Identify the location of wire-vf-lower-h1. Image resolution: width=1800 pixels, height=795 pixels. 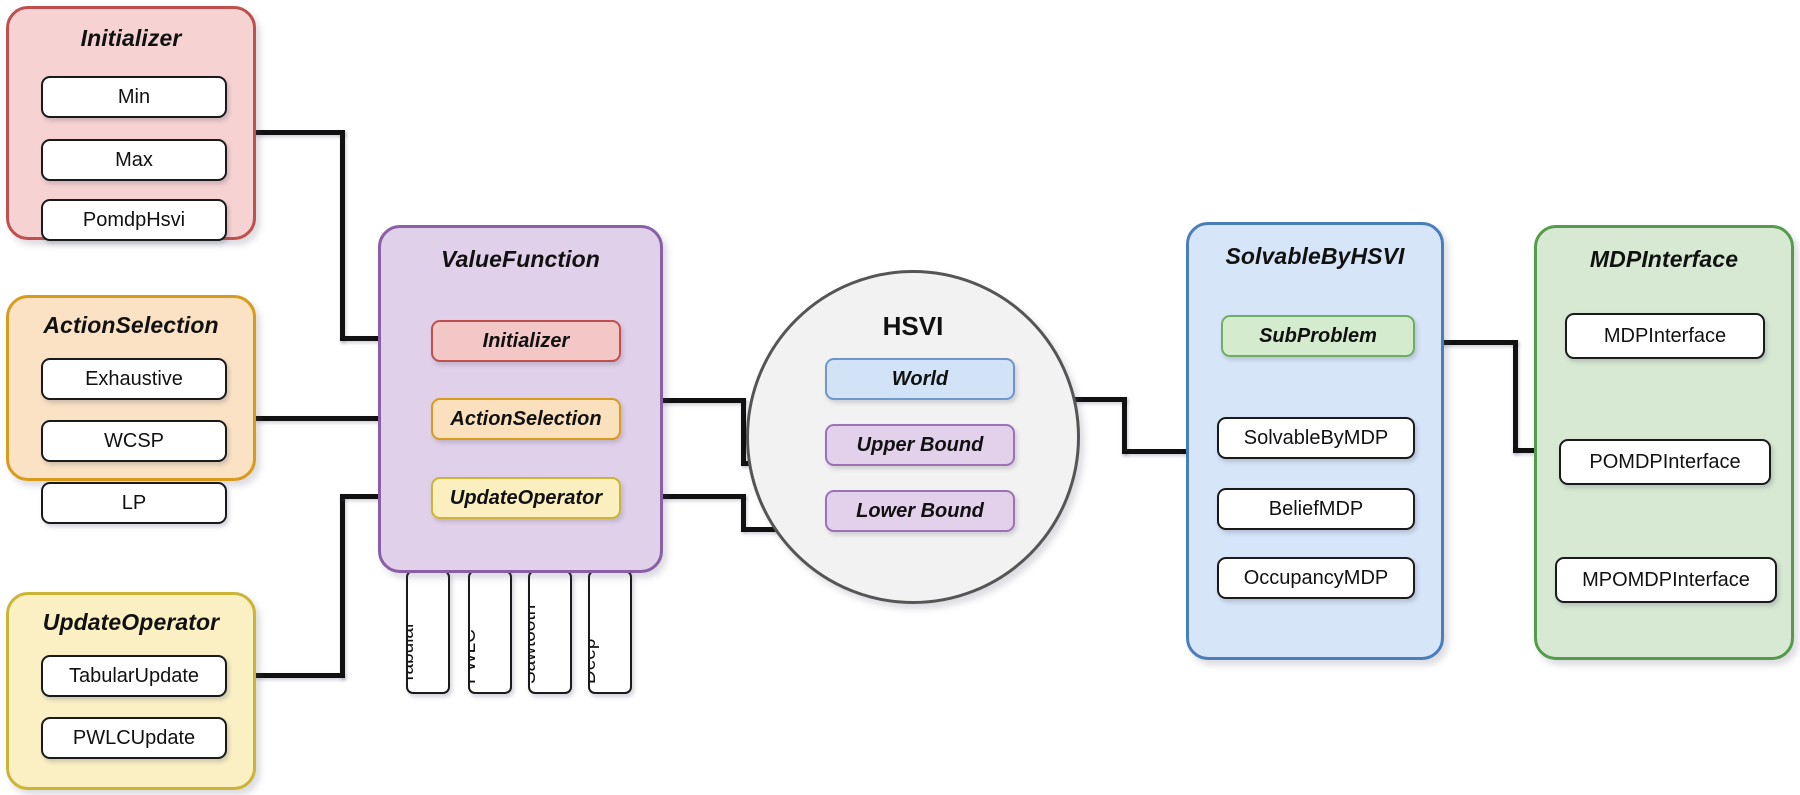
(703, 496).